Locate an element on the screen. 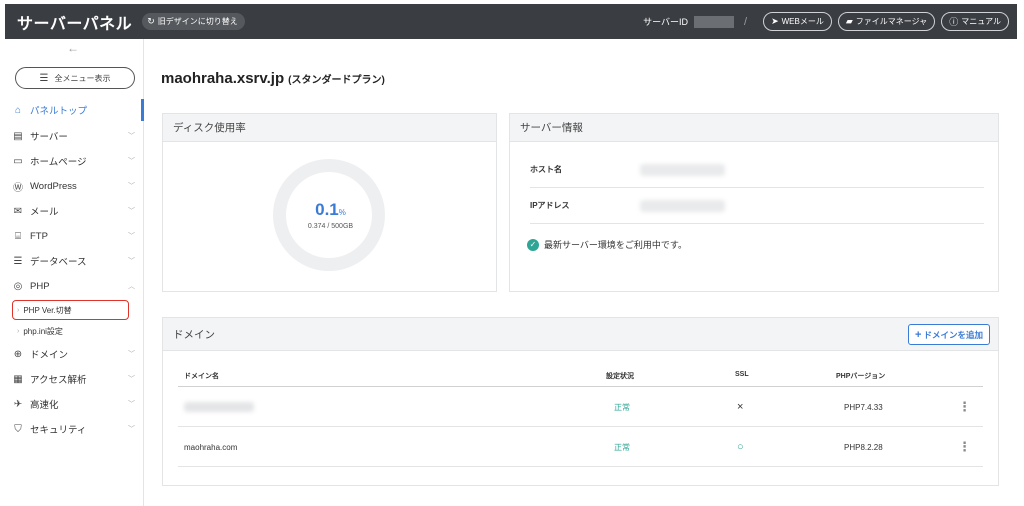 This screenshot has width=1024, height=506. highlight-frame is located at coordinates (70, 310).